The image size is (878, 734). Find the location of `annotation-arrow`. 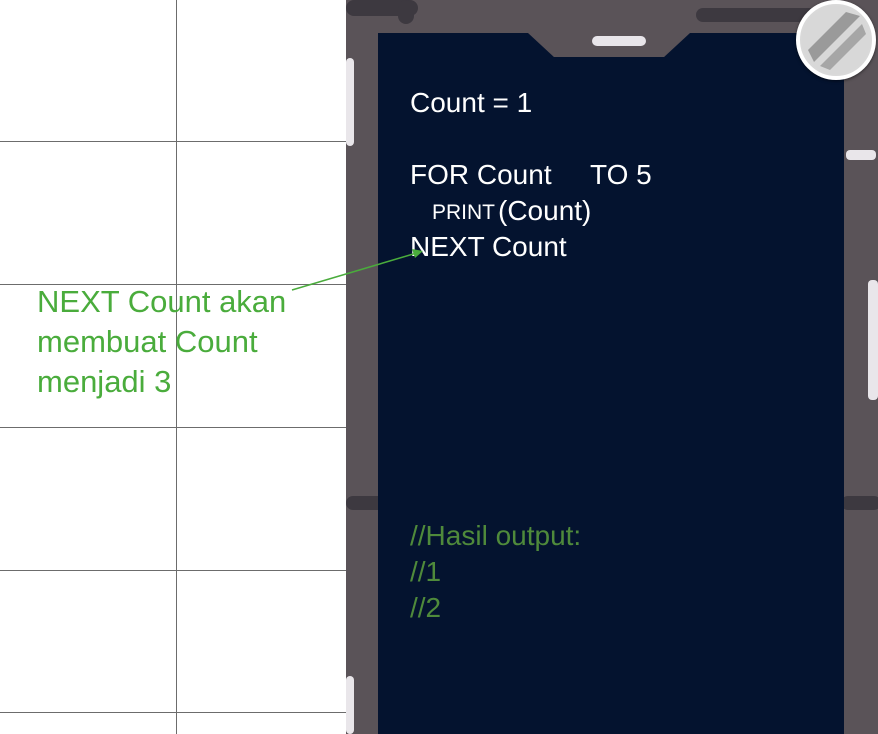

annotation-arrow is located at coordinates (357, 270).